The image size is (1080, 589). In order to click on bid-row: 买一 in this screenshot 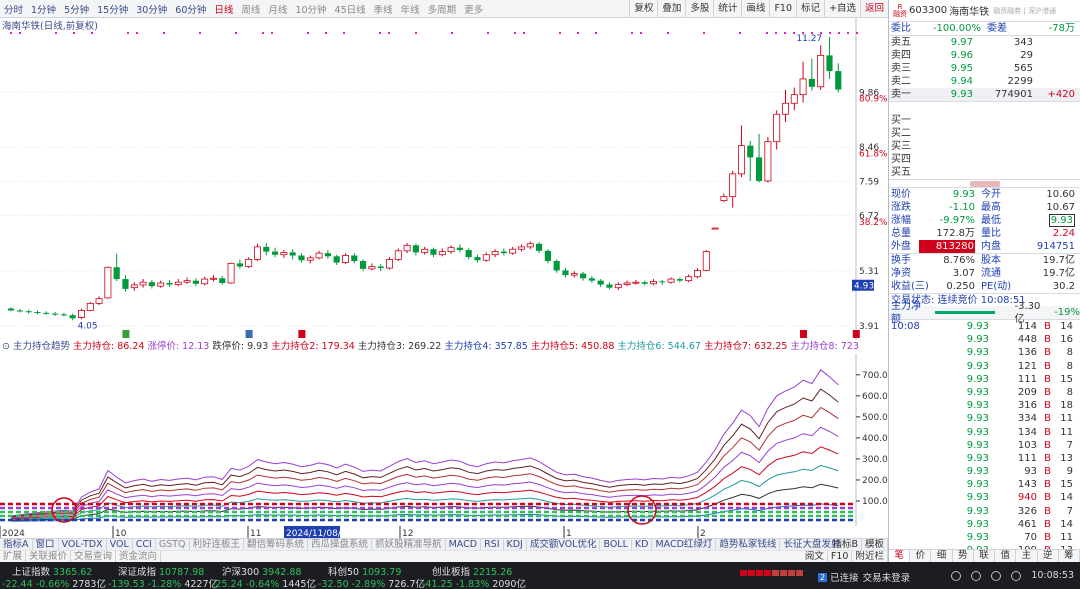, I will do `click(984, 120)`.